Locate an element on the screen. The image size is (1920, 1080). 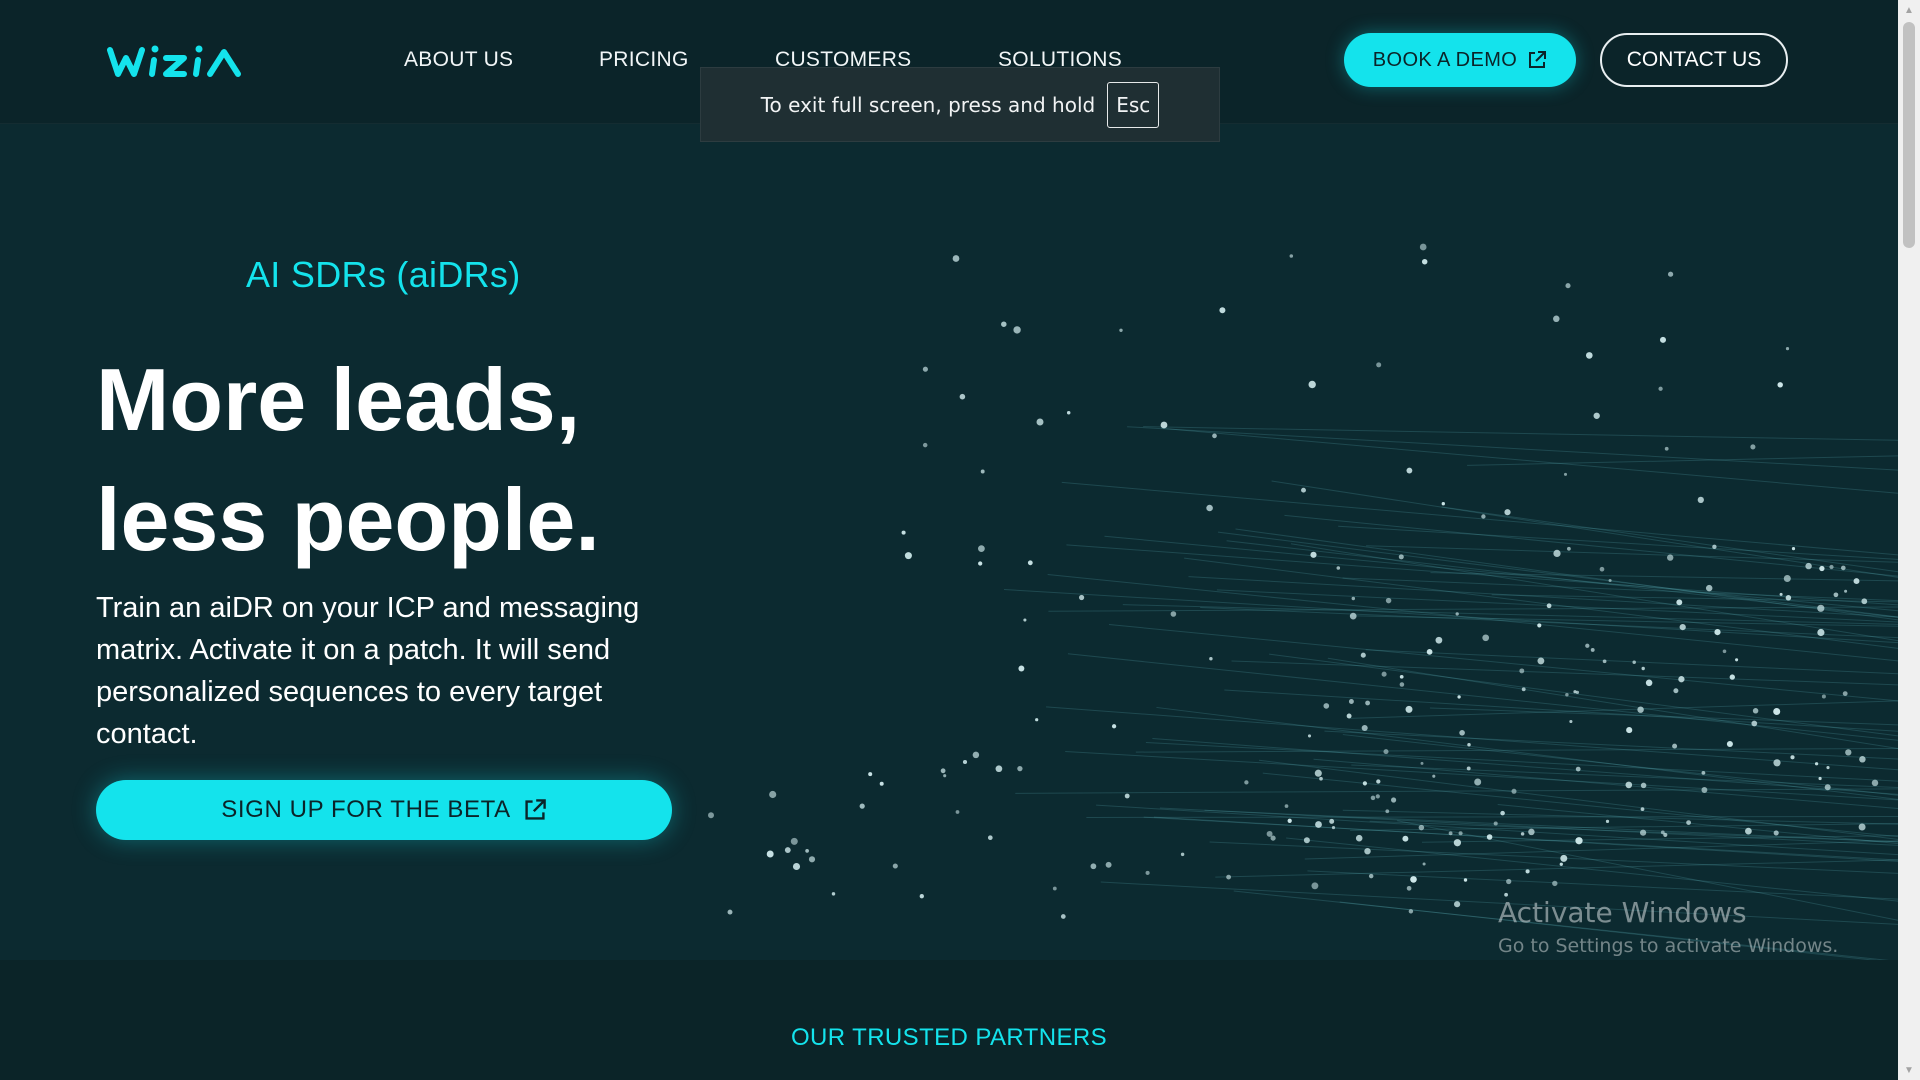
scroll-down-arrow-icon: ▼ is located at coordinates (1909, 1070).